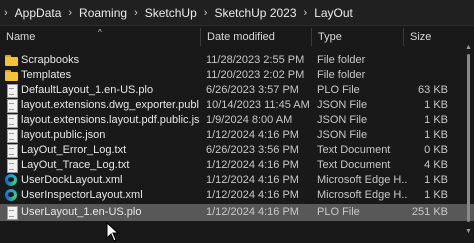 This screenshot has height=243, width=474. What do you see at coordinates (103, 13) in the screenshot?
I see `breadcrumb-roaming: Roaming` at bounding box center [103, 13].